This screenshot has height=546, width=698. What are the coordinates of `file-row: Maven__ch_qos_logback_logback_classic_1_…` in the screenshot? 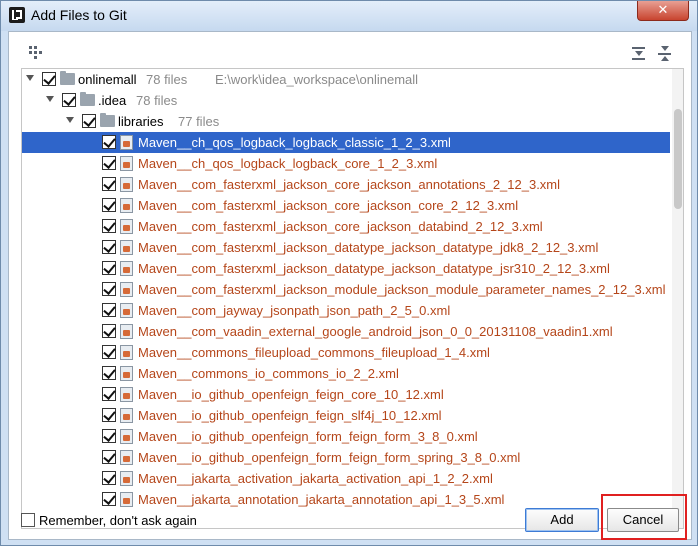 It's located at (346, 142).